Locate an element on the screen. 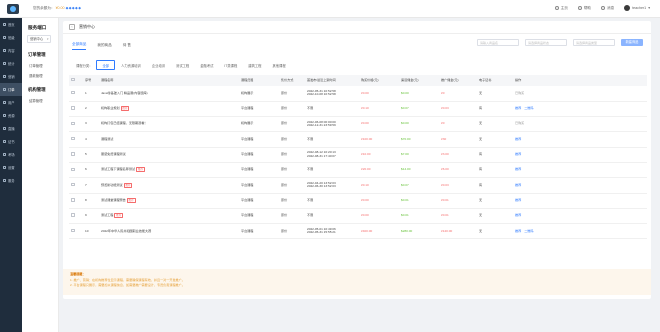 Image resolution: width=660 pixels, height=332 pixels. promo-commission-cell: ¥0.03 is located at coordinates (458, 109).